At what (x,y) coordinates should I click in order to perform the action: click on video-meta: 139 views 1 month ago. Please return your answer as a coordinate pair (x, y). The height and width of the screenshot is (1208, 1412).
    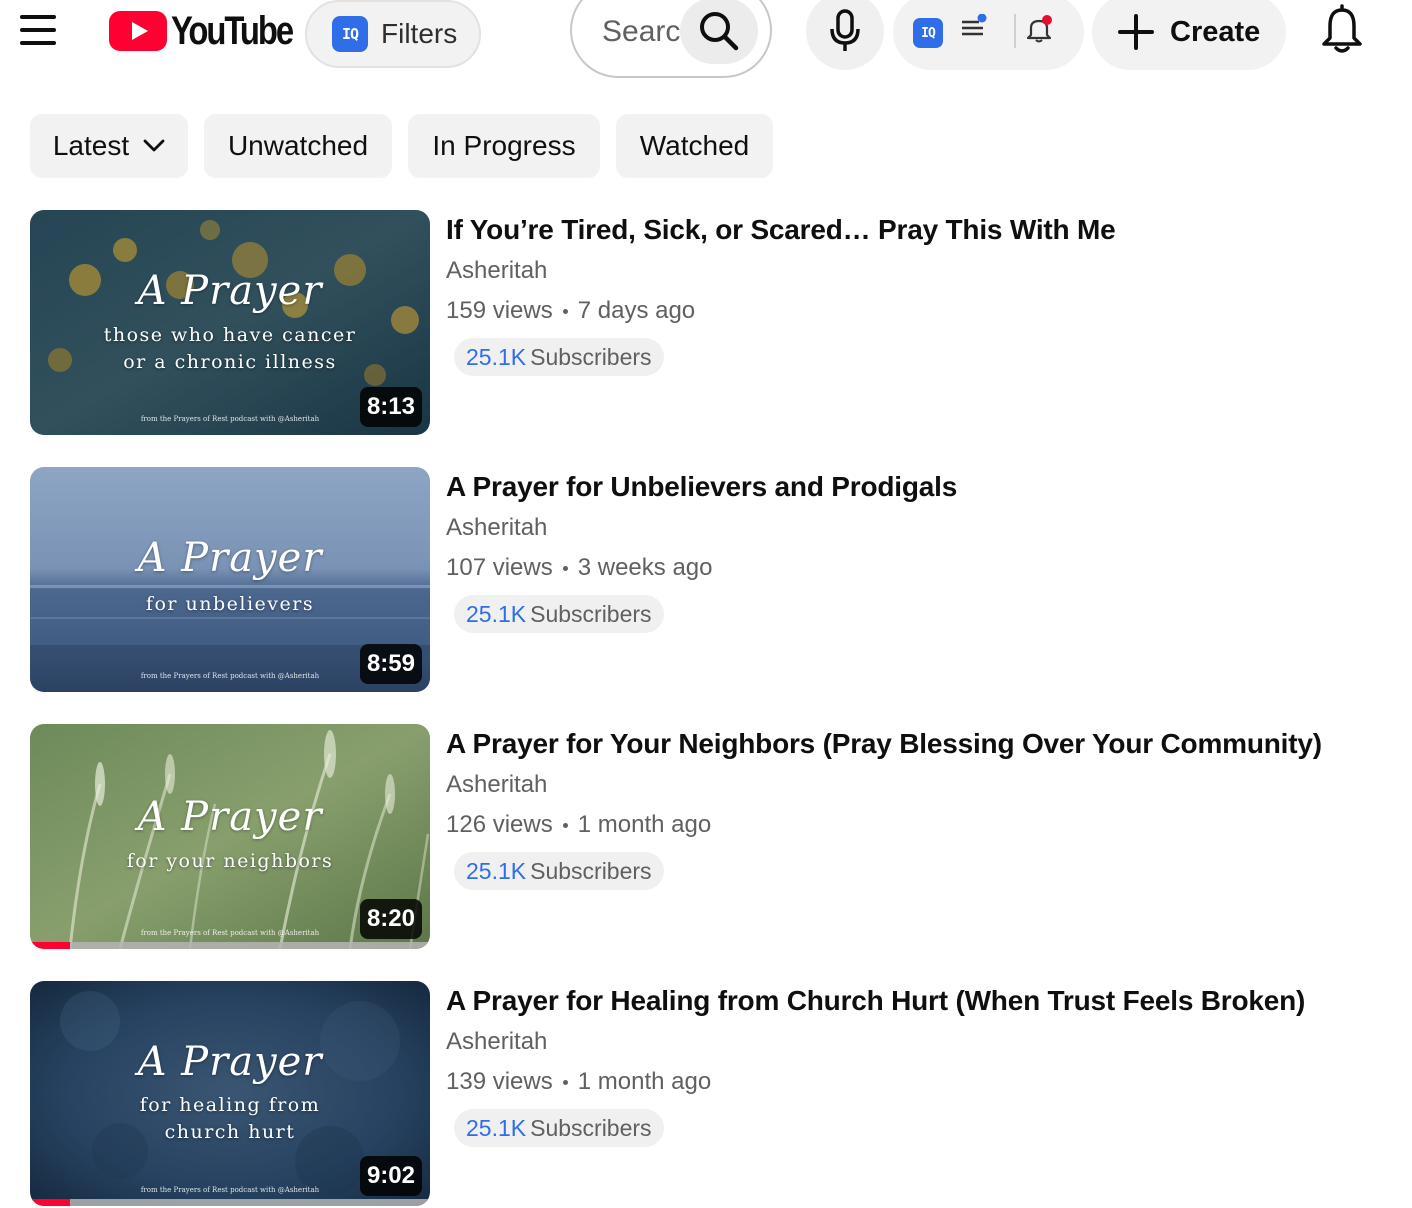
    Looking at the image, I should click on (578, 1082).